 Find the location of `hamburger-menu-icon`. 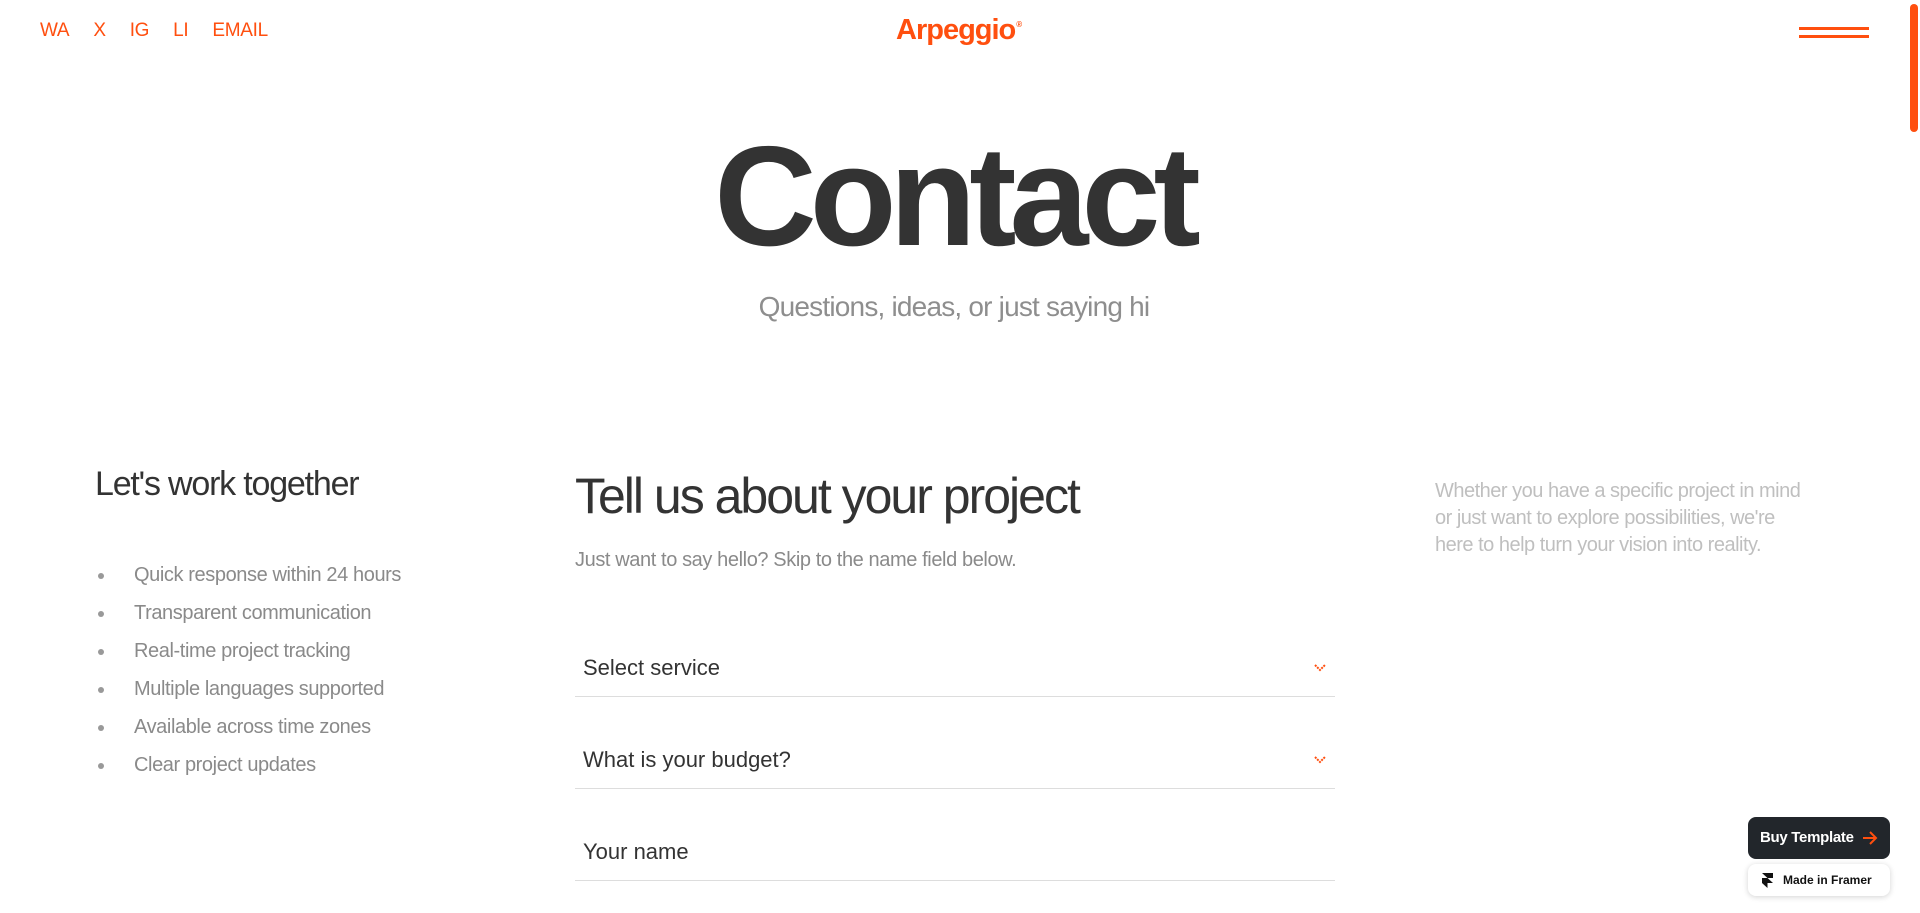

hamburger-menu-icon is located at coordinates (1835, 33).